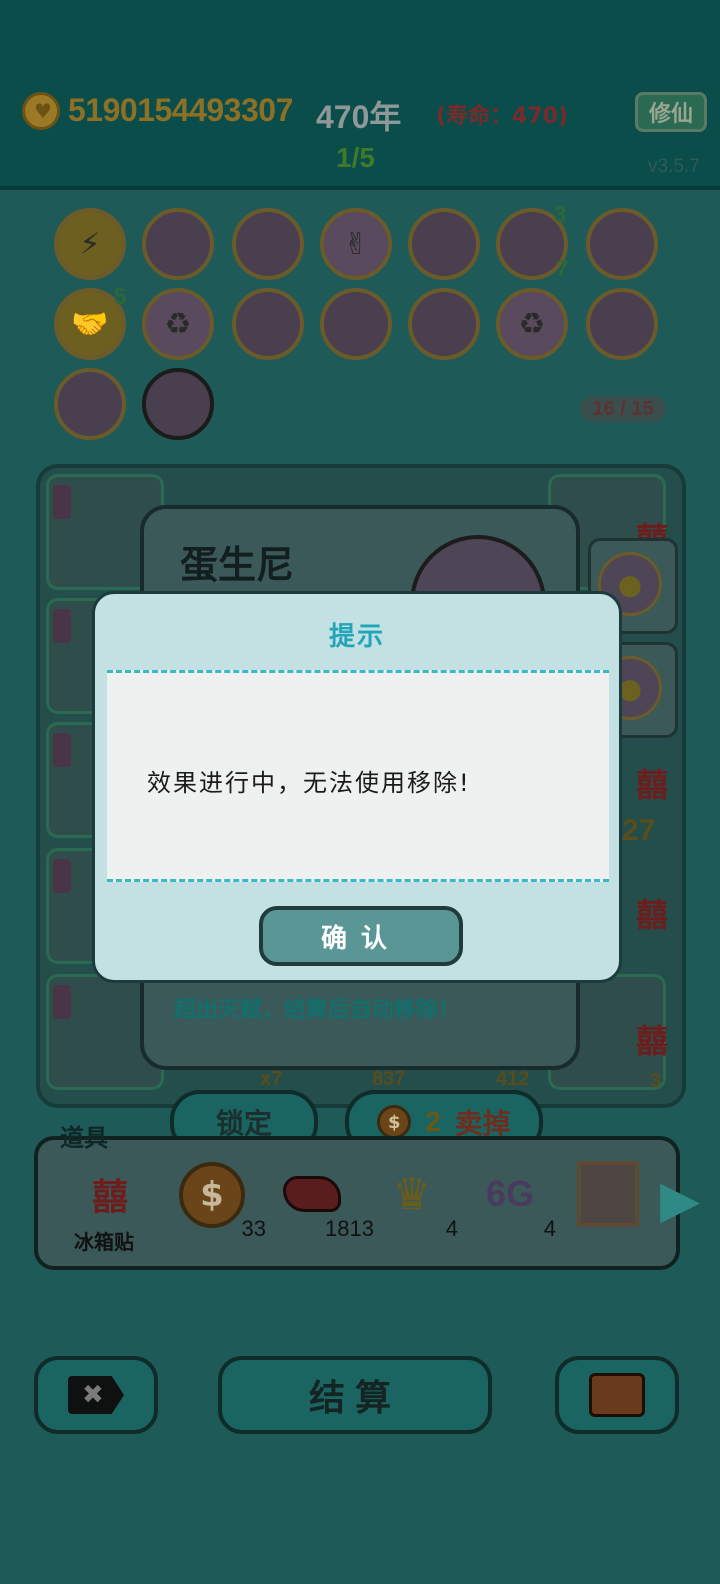 Image resolution: width=720 pixels, height=1584 pixels. What do you see at coordinates (680, 1200) in the screenshot?
I see `next-arrow-icon: ▶` at bounding box center [680, 1200].